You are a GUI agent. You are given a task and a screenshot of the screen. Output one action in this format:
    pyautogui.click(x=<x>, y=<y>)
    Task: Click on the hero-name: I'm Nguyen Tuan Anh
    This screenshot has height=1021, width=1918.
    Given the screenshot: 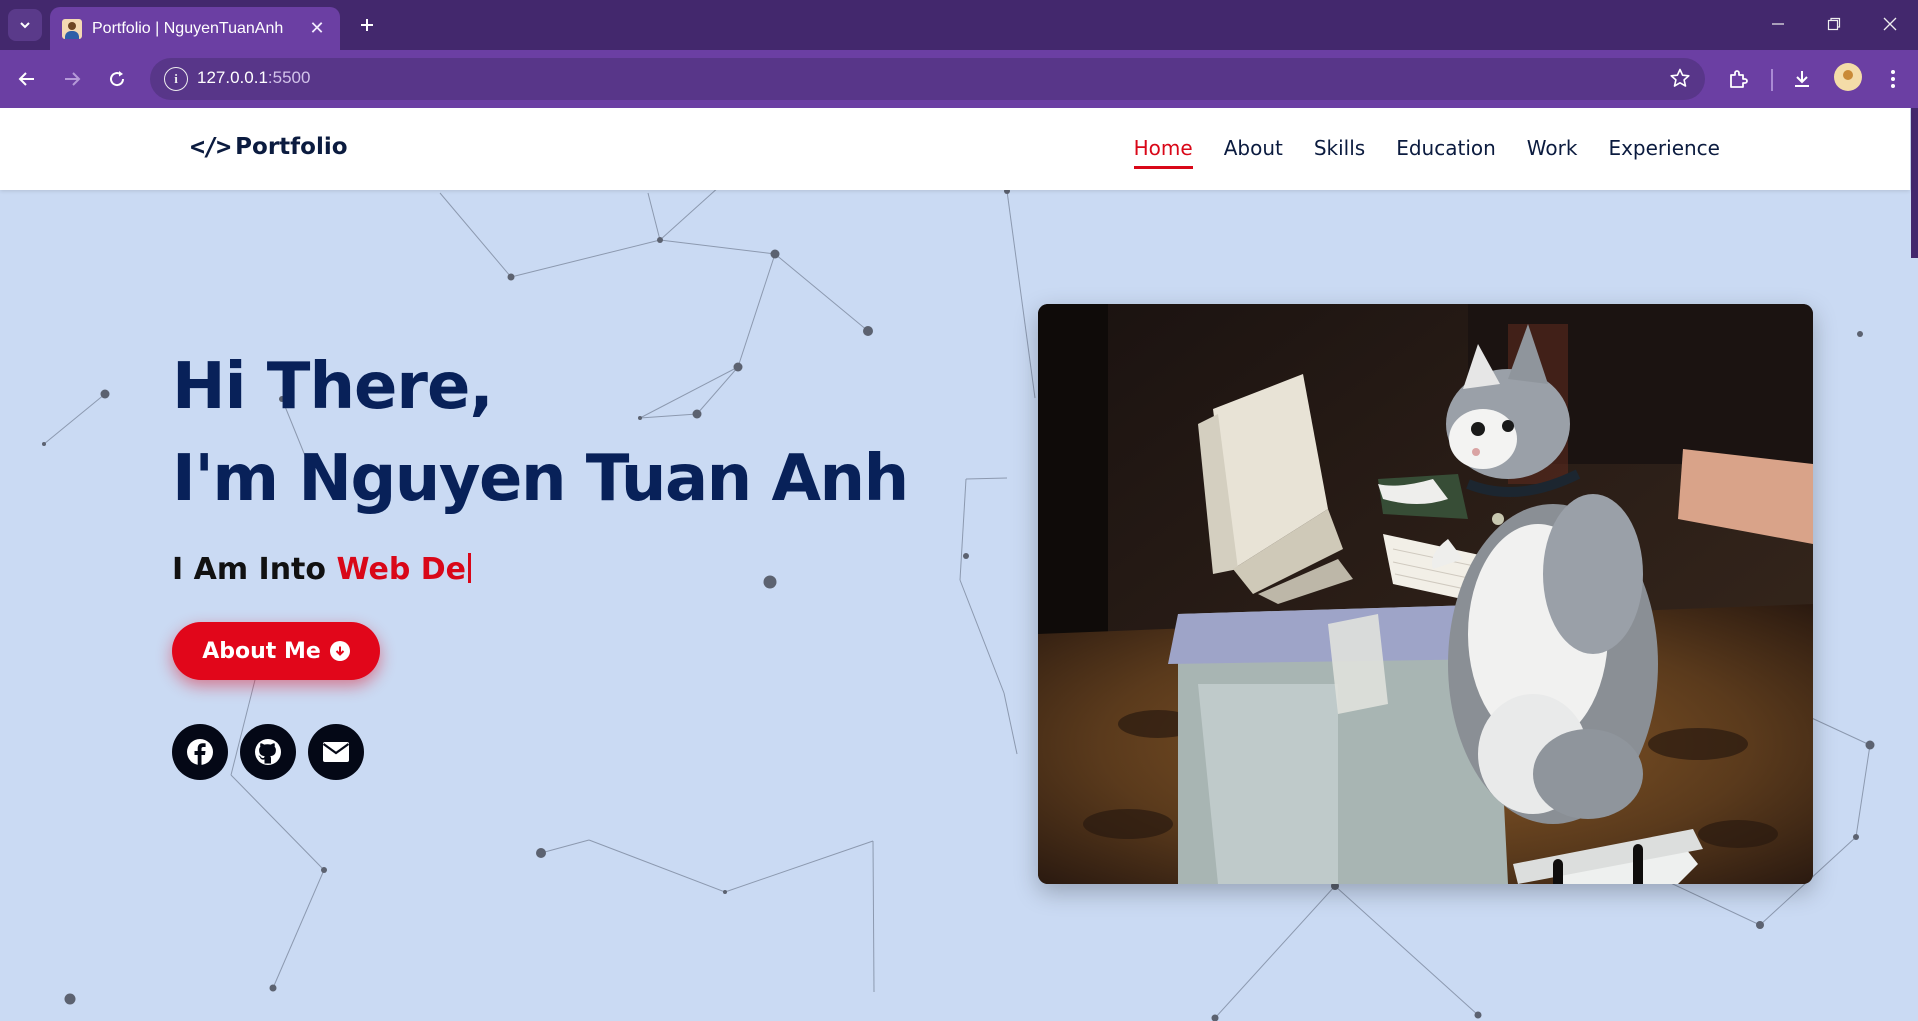 What is the action you would take?
    pyautogui.click(x=540, y=479)
    